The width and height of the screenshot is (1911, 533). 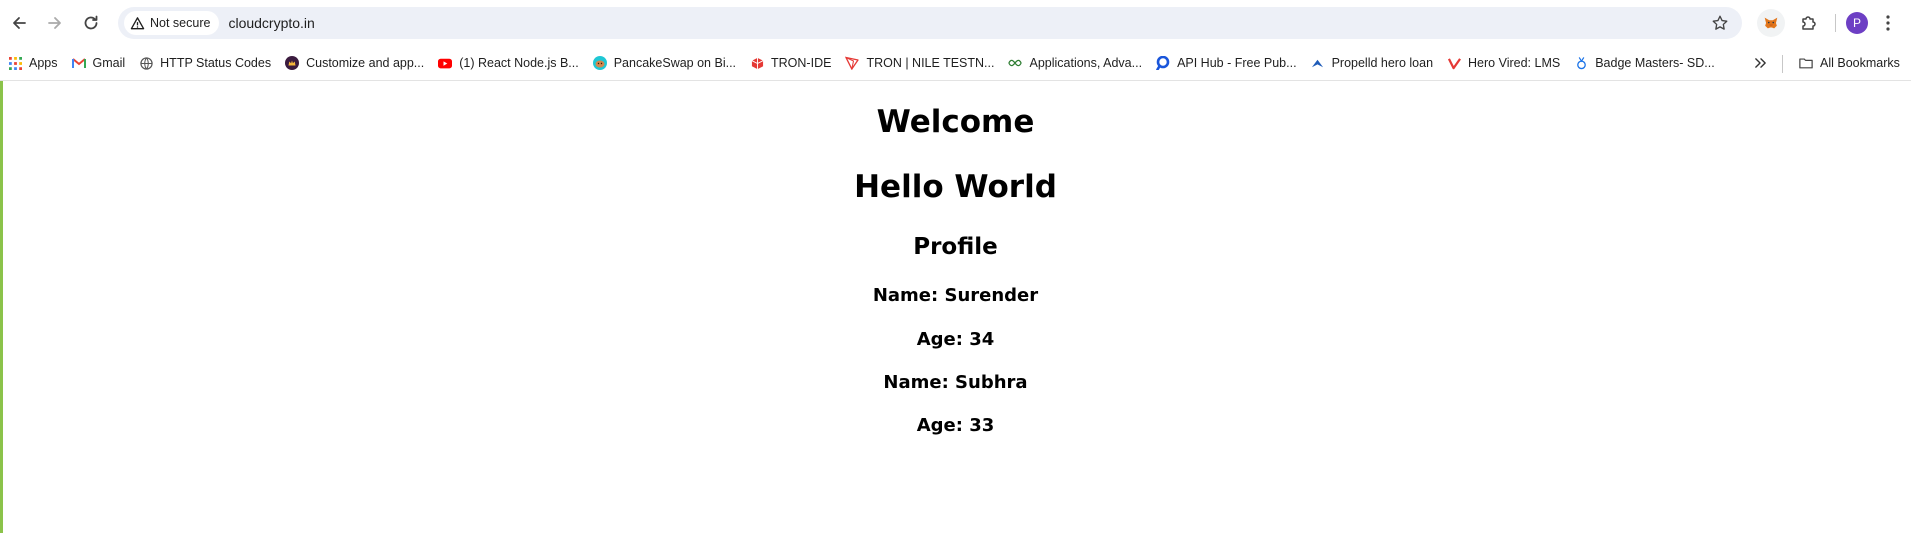 What do you see at coordinates (1318, 63) in the screenshot?
I see `propelld-icon` at bounding box center [1318, 63].